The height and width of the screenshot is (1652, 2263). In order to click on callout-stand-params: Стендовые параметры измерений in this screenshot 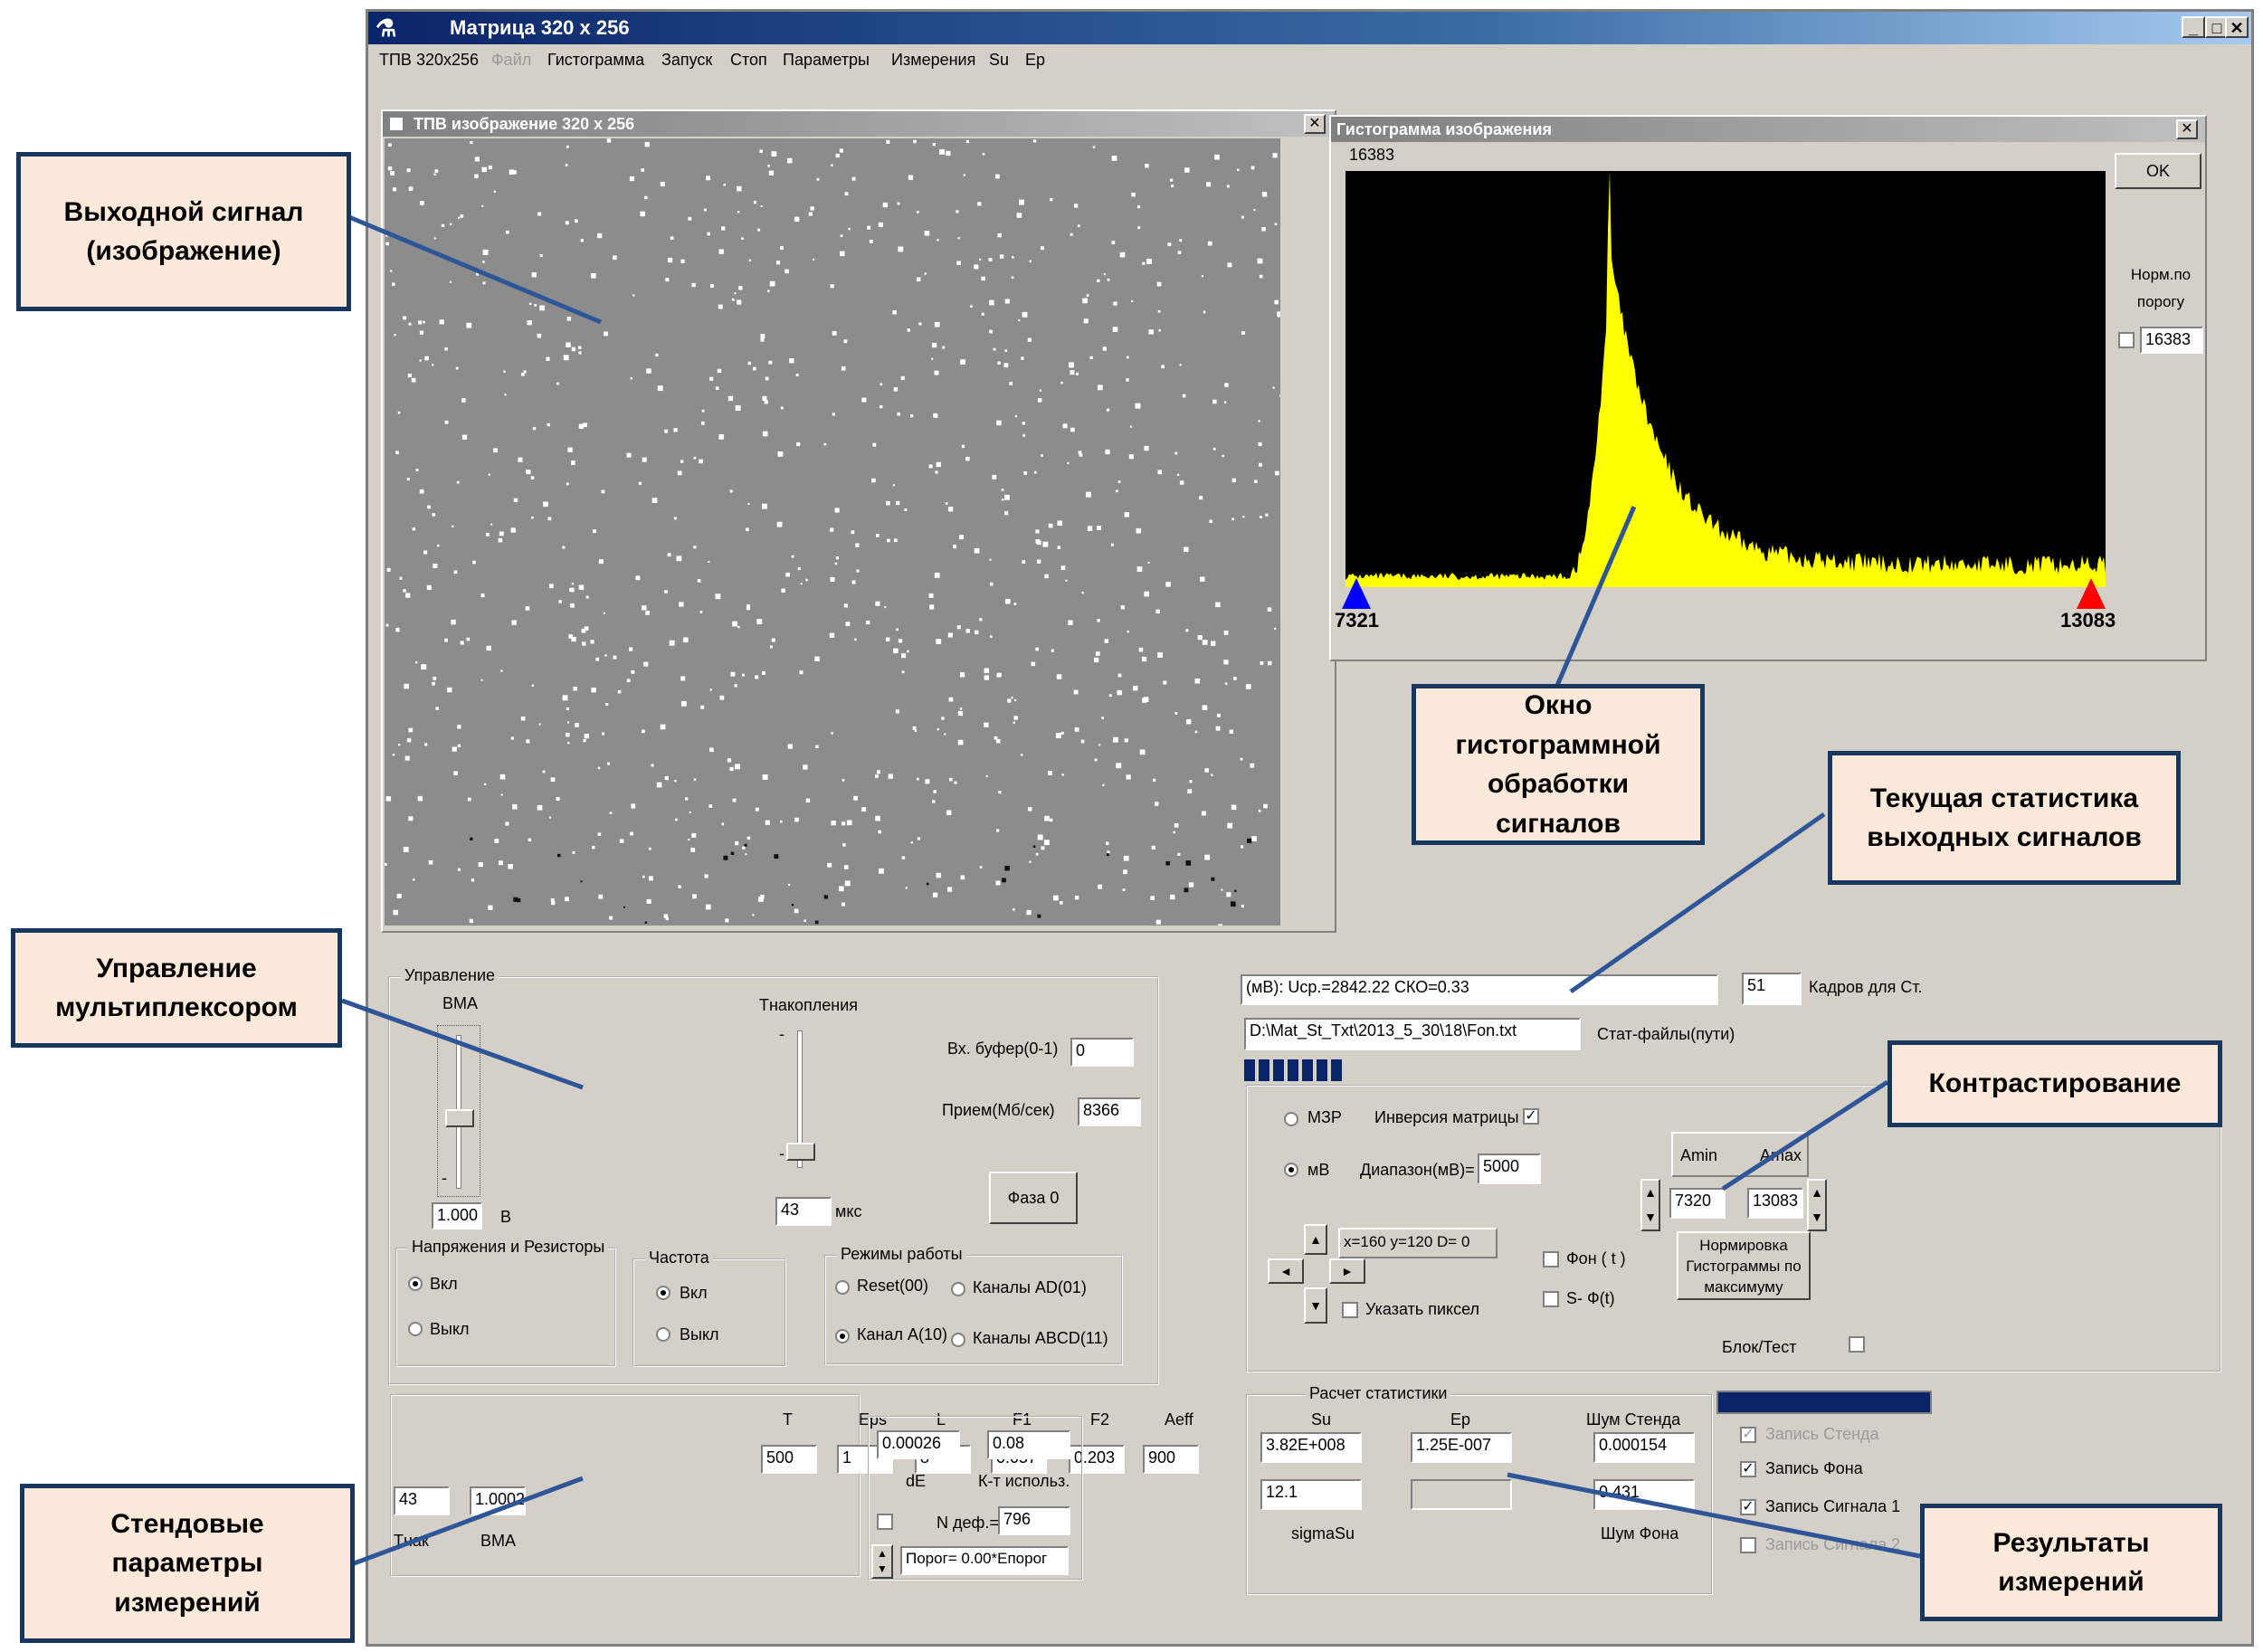, I will do `click(187, 1563)`.